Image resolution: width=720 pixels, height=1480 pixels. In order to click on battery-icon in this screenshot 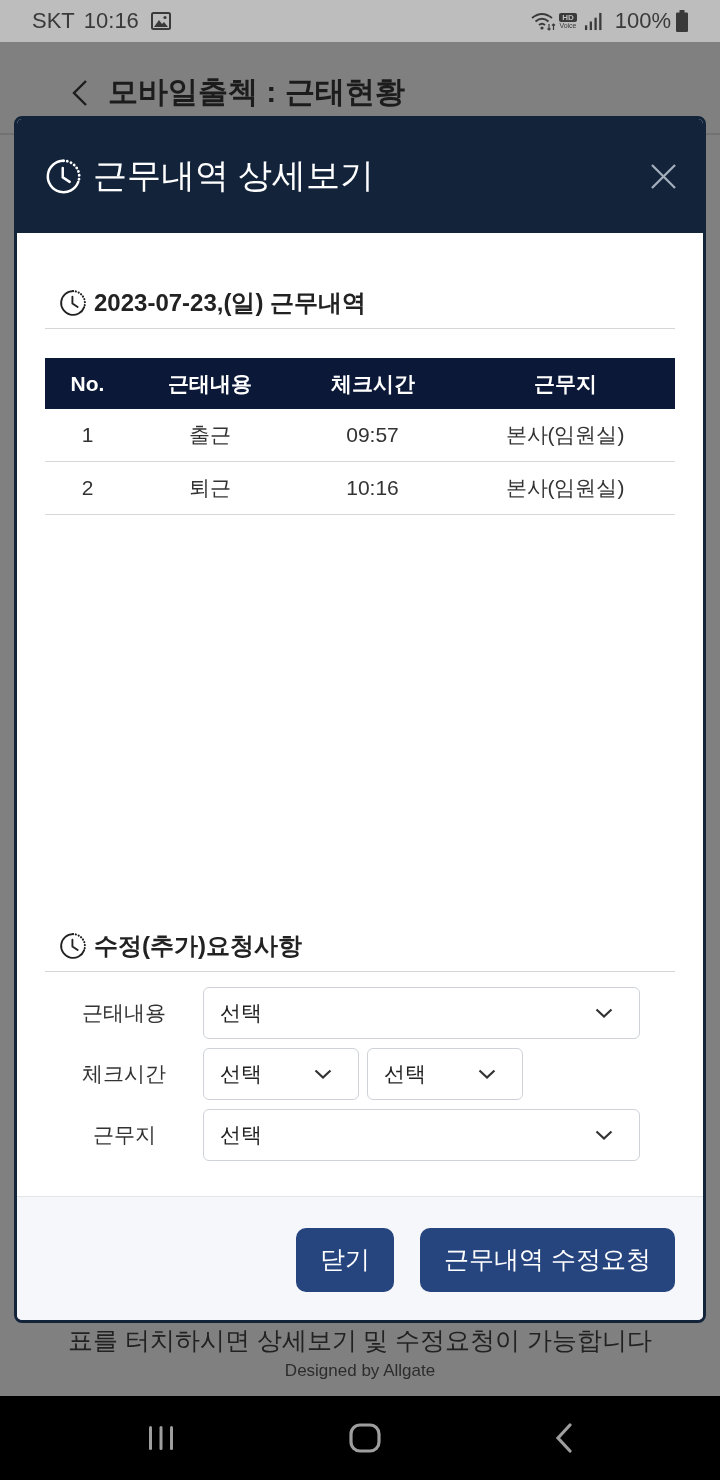, I will do `click(682, 21)`.